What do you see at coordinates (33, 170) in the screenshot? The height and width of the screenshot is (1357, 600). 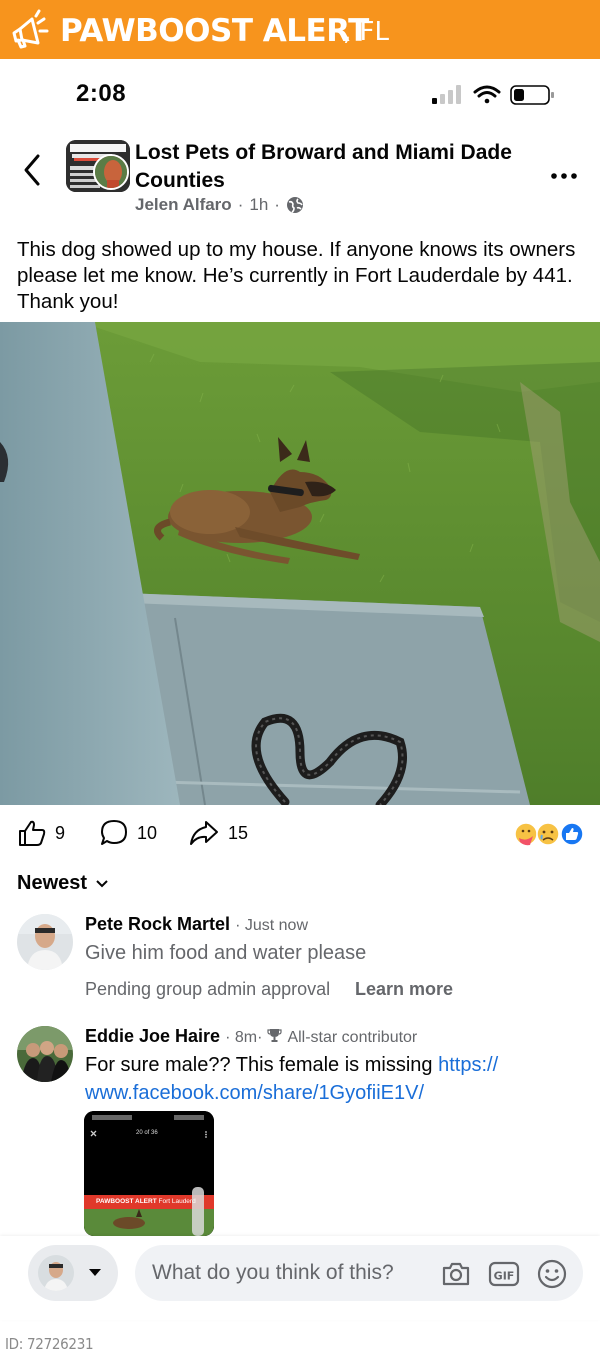 I see `back-button` at bounding box center [33, 170].